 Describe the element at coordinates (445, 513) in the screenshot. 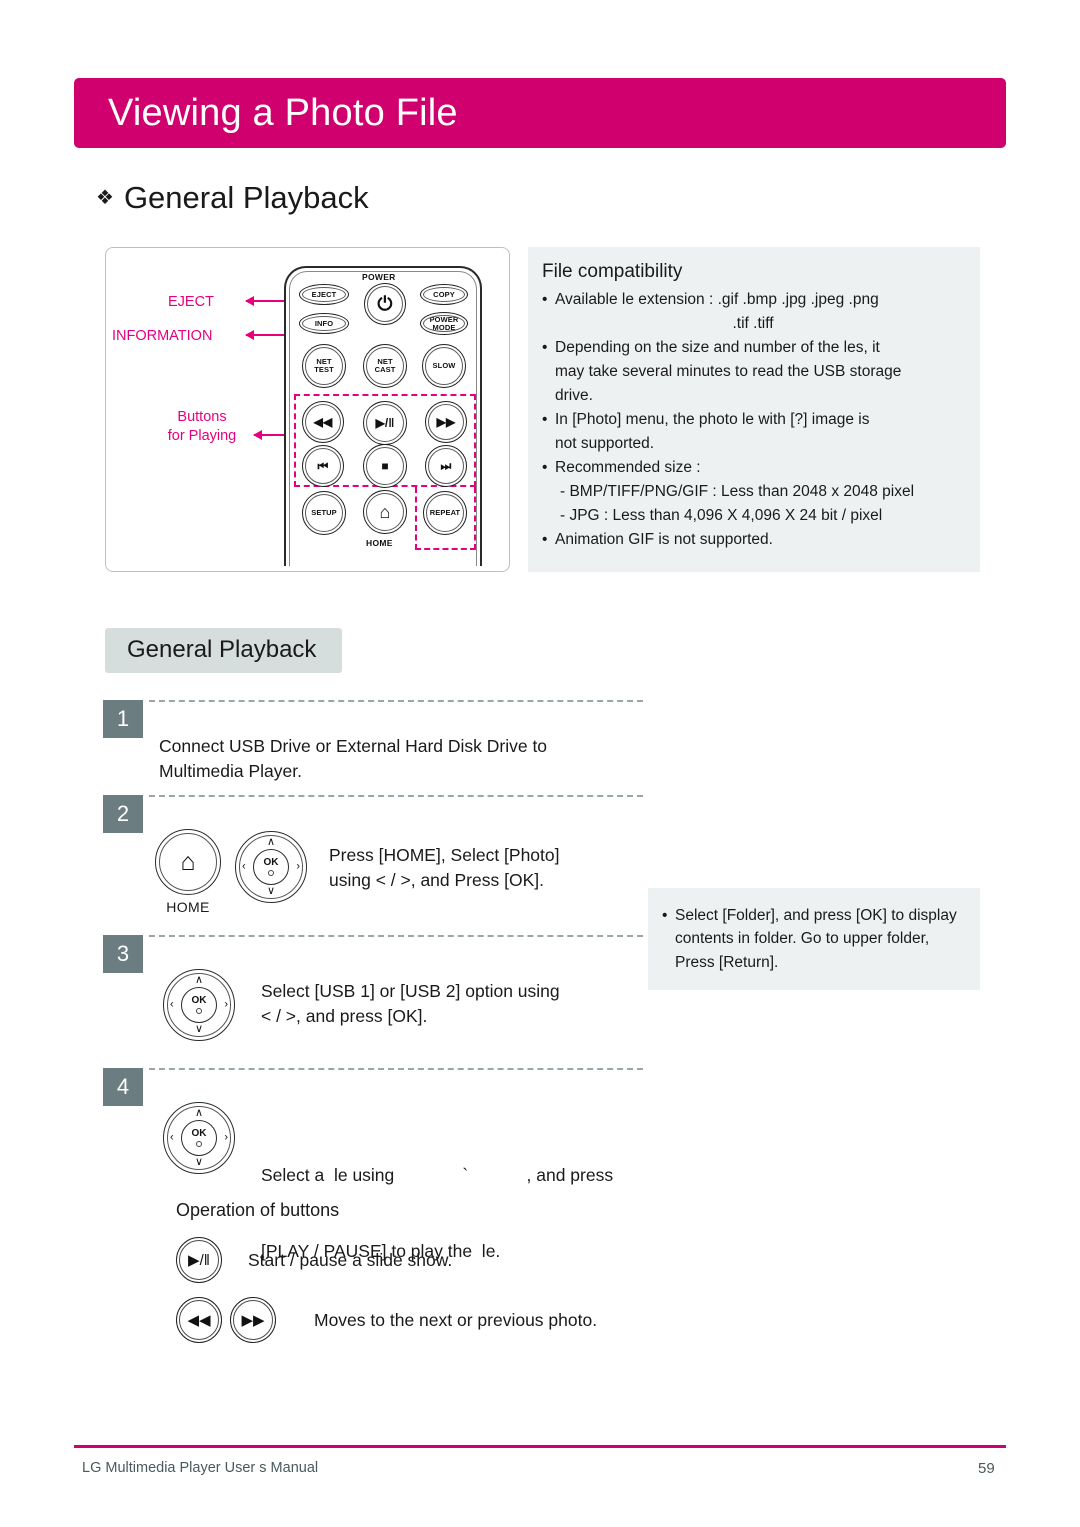

I see `remote-button-repeat: REPEAT` at that location.